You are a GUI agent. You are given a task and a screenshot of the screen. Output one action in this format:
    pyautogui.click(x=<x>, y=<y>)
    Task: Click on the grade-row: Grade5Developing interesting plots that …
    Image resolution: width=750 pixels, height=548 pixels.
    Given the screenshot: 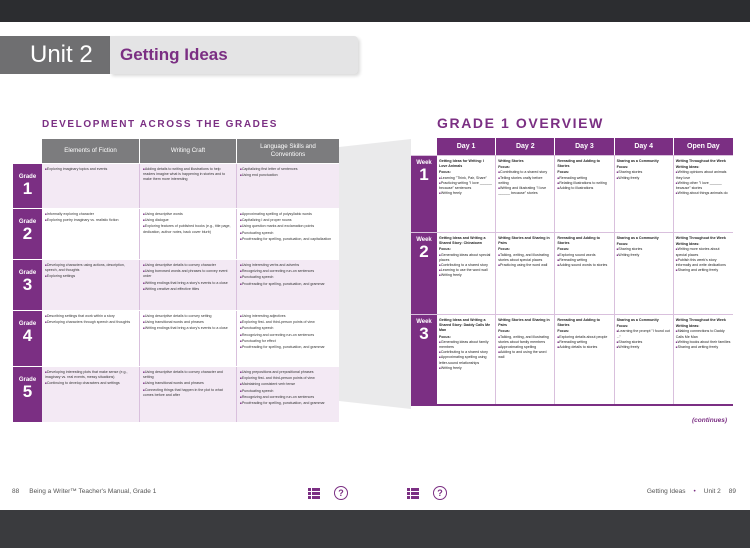 What is the action you would take?
    pyautogui.click(x=176, y=394)
    